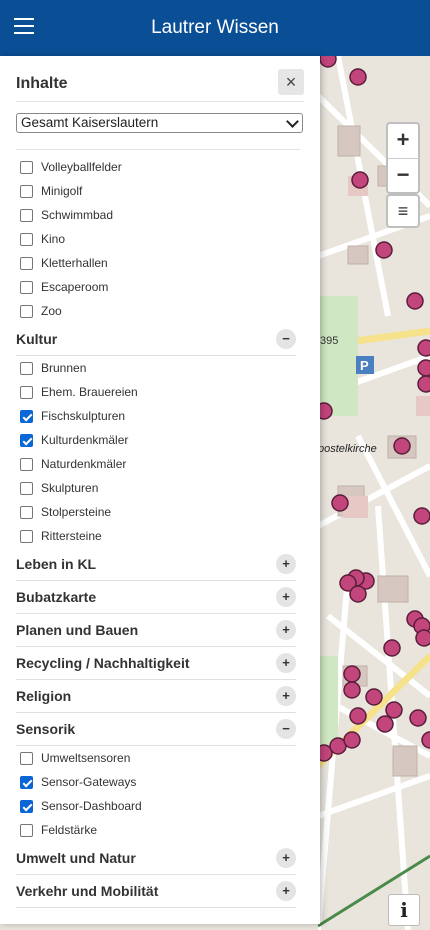 The image size is (430, 930). Describe the element at coordinates (76, 858) in the screenshot. I see `category-label: Umwelt und Natur` at that location.